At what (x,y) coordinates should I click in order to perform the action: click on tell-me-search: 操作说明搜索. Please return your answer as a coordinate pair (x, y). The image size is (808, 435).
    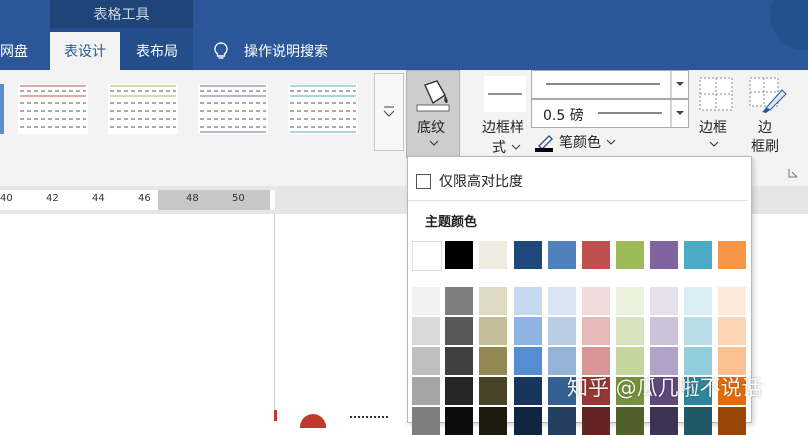
    Looking at the image, I should click on (282, 51).